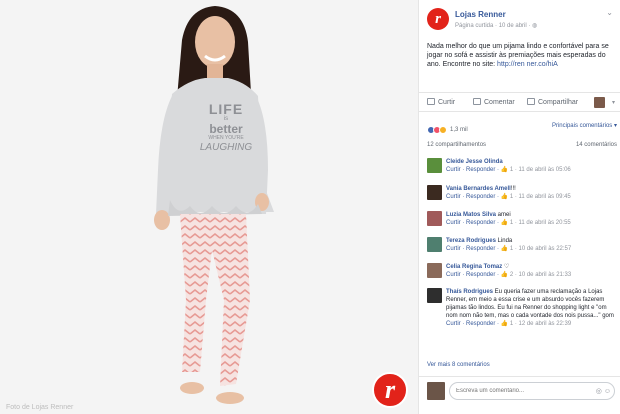  I want to click on composer-icons: ◎ ☺, so click(603, 391).